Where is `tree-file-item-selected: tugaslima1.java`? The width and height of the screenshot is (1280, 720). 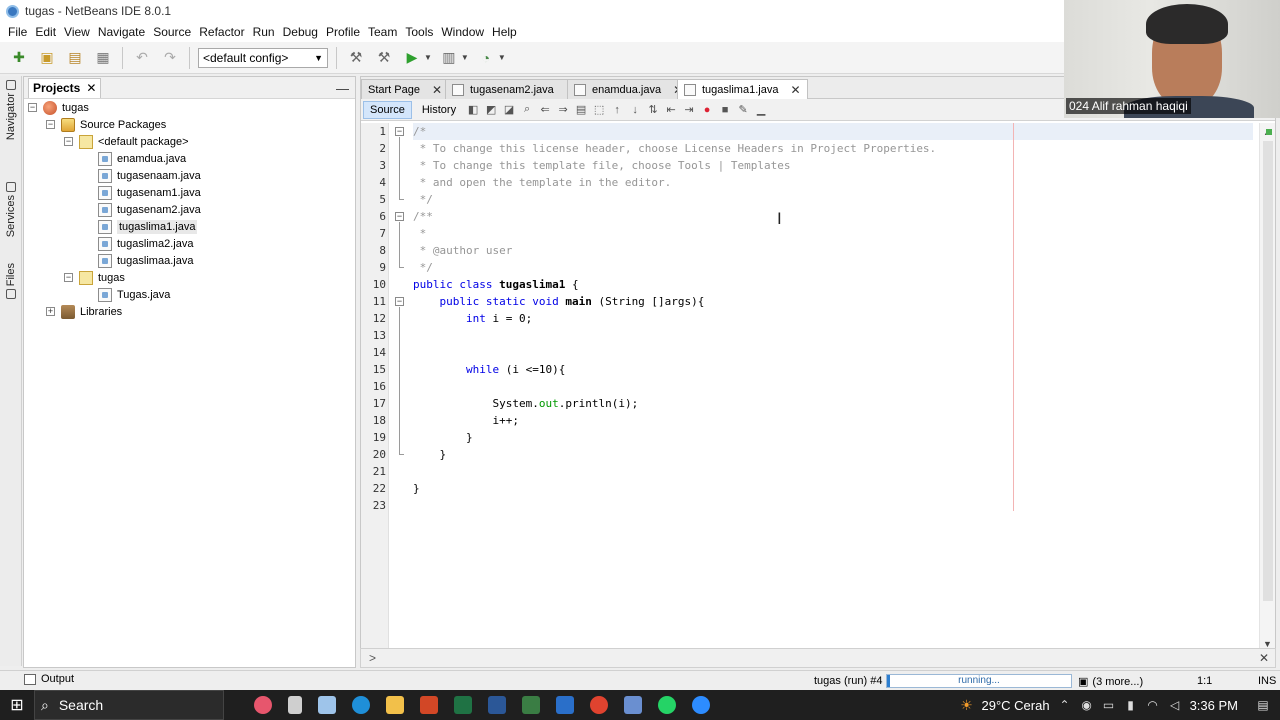
tree-file-item-selected: tugaslima1.java is located at coordinates (148, 226).